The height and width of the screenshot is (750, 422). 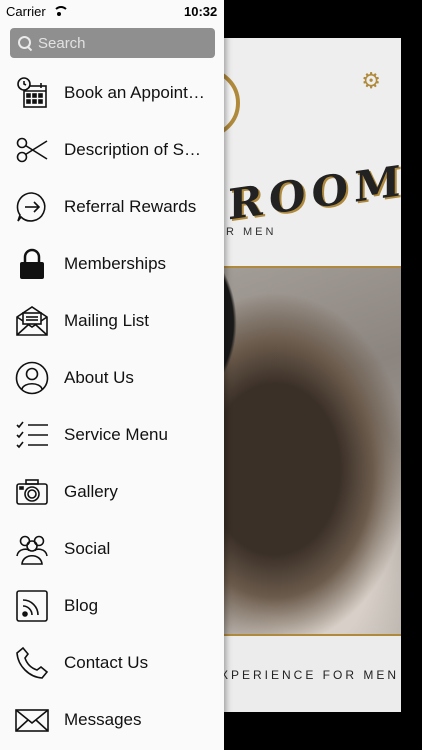 I want to click on lock-icon, so click(x=32, y=264).